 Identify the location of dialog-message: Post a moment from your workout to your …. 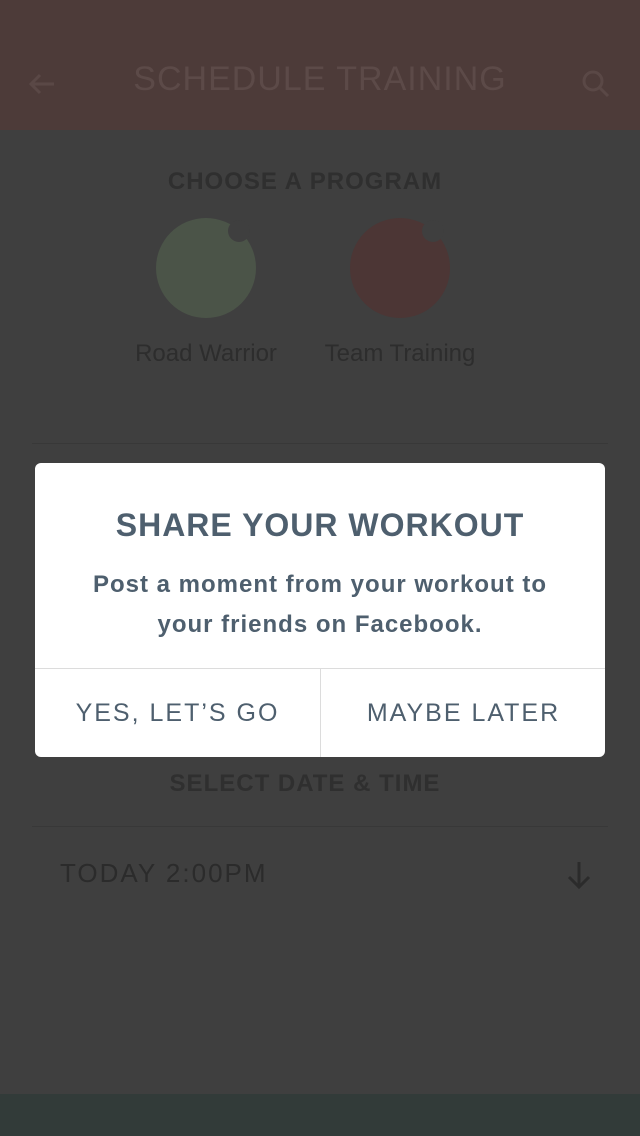
(320, 604).